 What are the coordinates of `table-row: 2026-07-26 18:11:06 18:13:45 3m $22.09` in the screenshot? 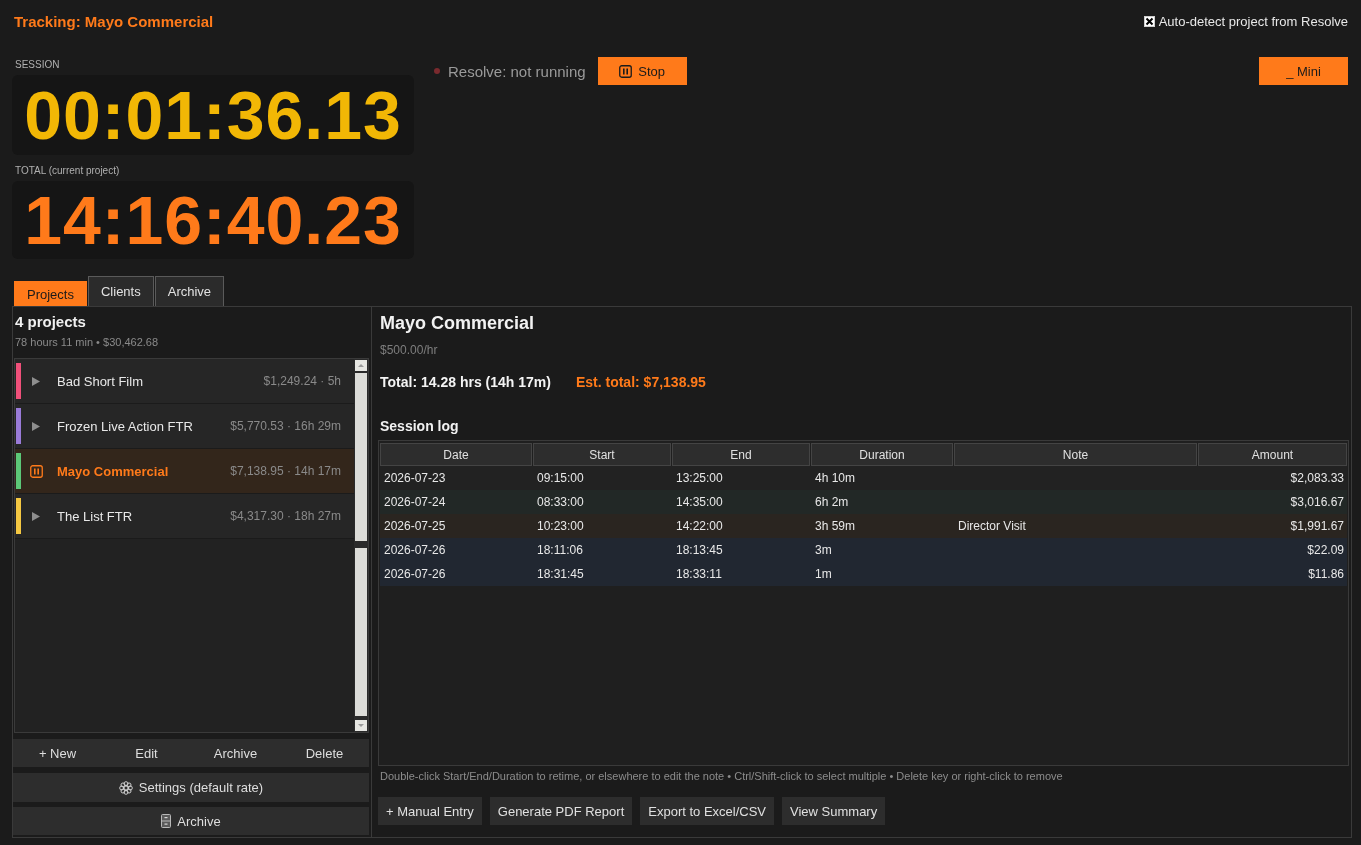 It's located at (863, 550).